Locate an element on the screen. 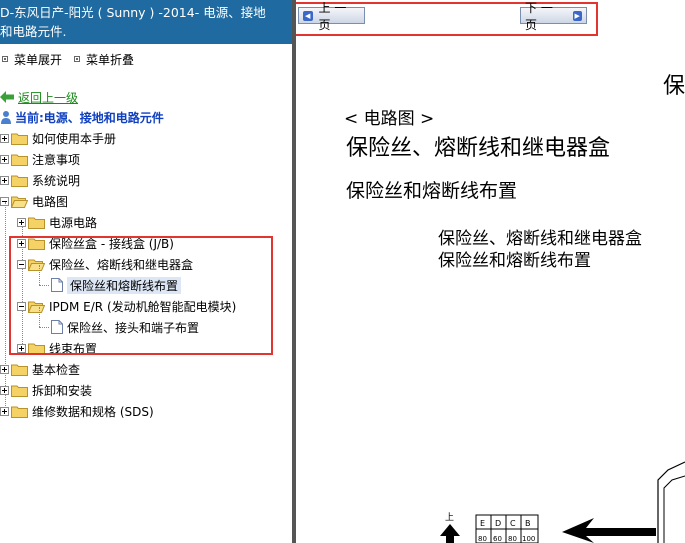  back-arrow-icon is located at coordinates (7, 97).